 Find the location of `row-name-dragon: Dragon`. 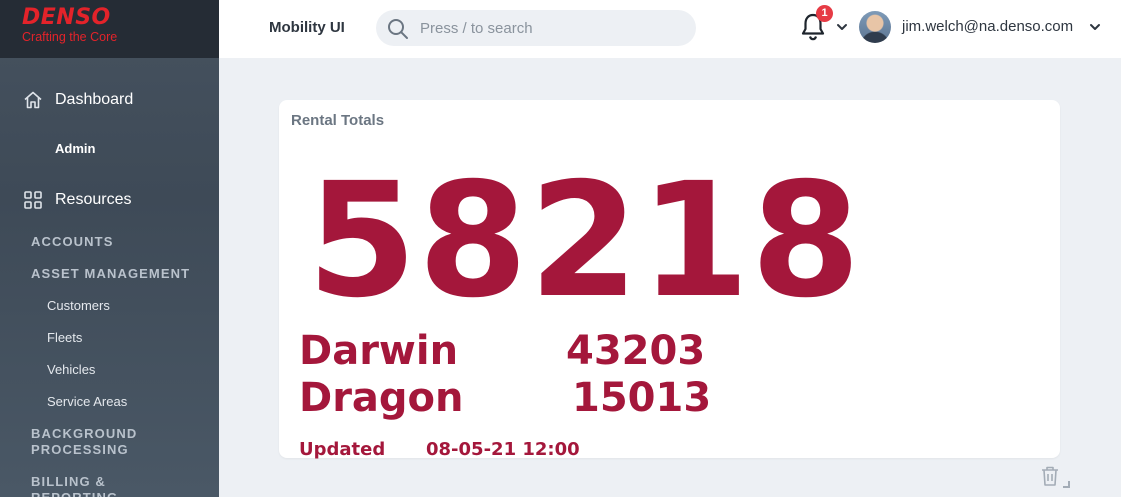

row-name-dragon: Dragon is located at coordinates (381, 398).